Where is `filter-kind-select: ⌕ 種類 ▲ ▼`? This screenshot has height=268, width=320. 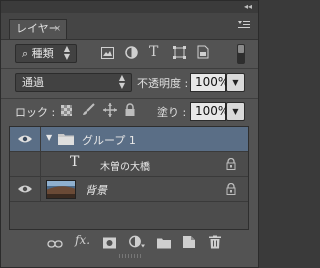
filter-kind-select: ⌕ 種類 ▲ ▼ is located at coordinates (46, 53).